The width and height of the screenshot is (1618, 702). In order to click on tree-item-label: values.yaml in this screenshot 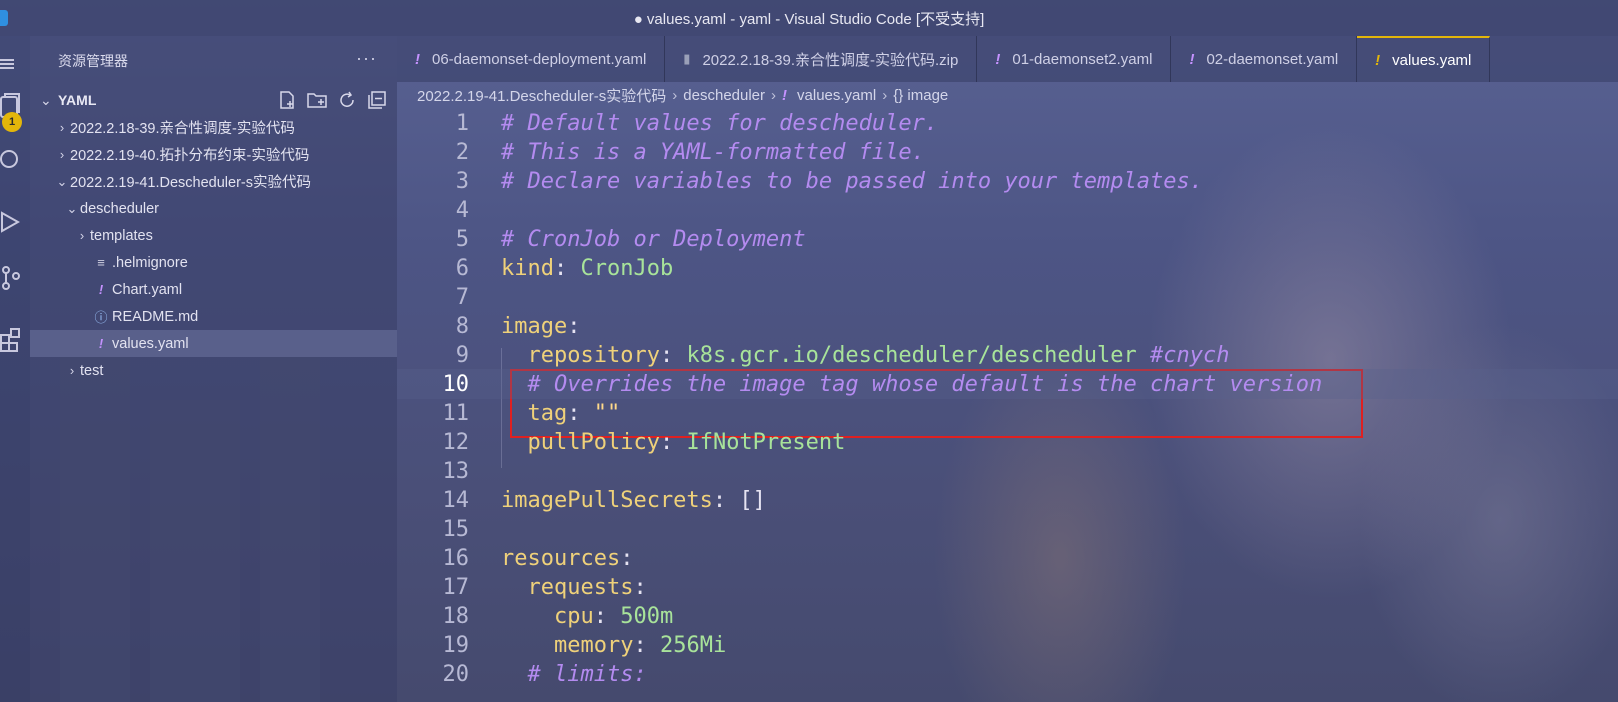, I will do `click(150, 343)`.